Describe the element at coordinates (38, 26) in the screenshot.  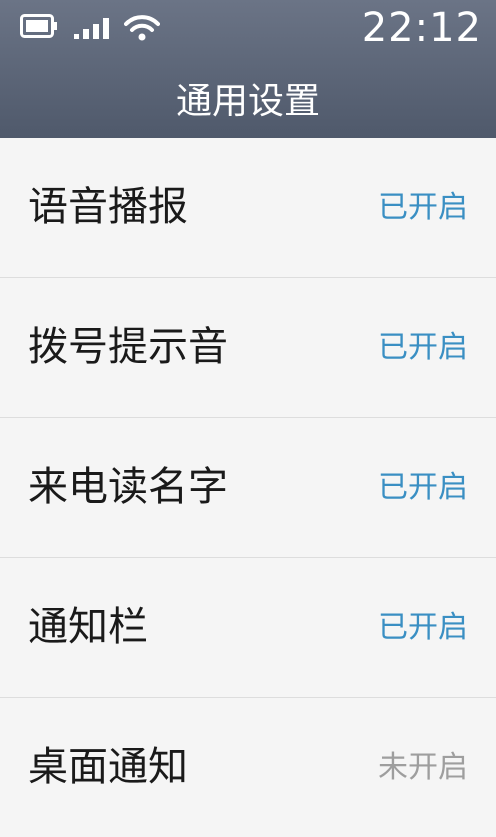
I see `battery-icon` at that location.